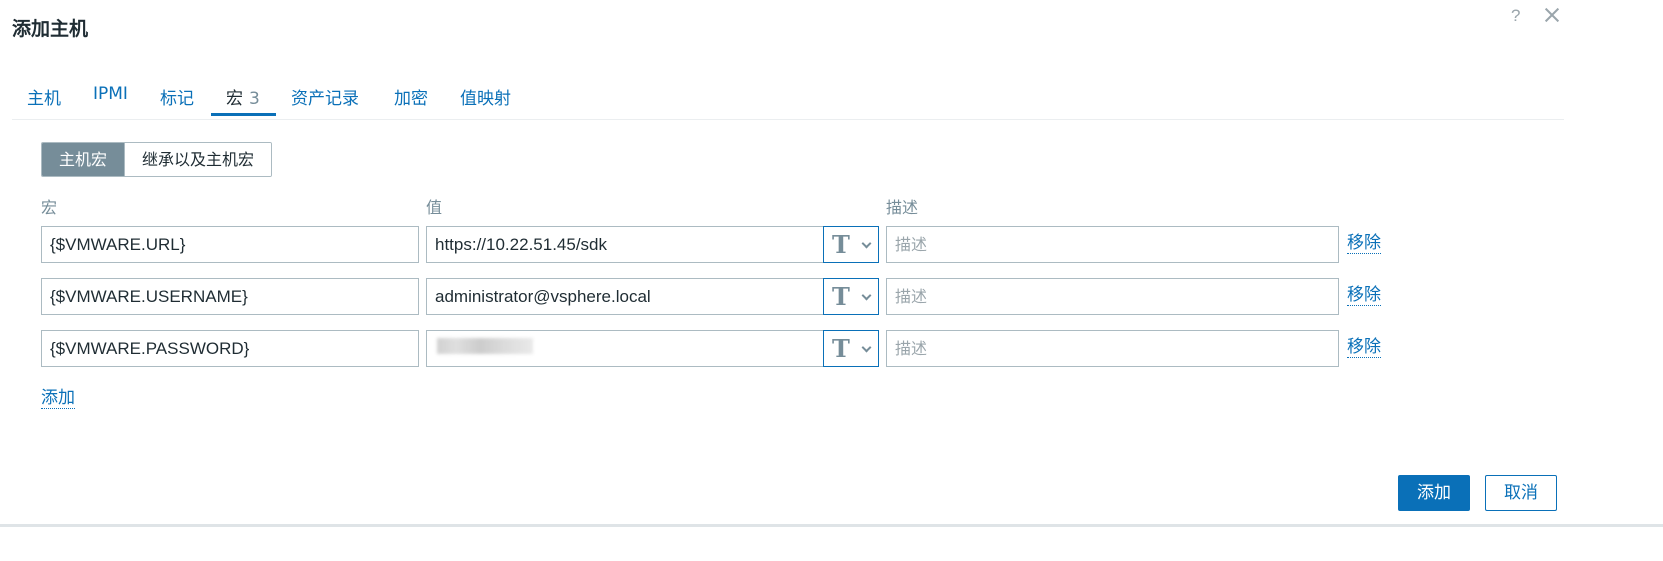 The width and height of the screenshot is (1663, 561). What do you see at coordinates (230, 296) in the screenshot?
I see `macro-name-input: {$VMWARE.USERNAME}` at bounding box center [230, 296].